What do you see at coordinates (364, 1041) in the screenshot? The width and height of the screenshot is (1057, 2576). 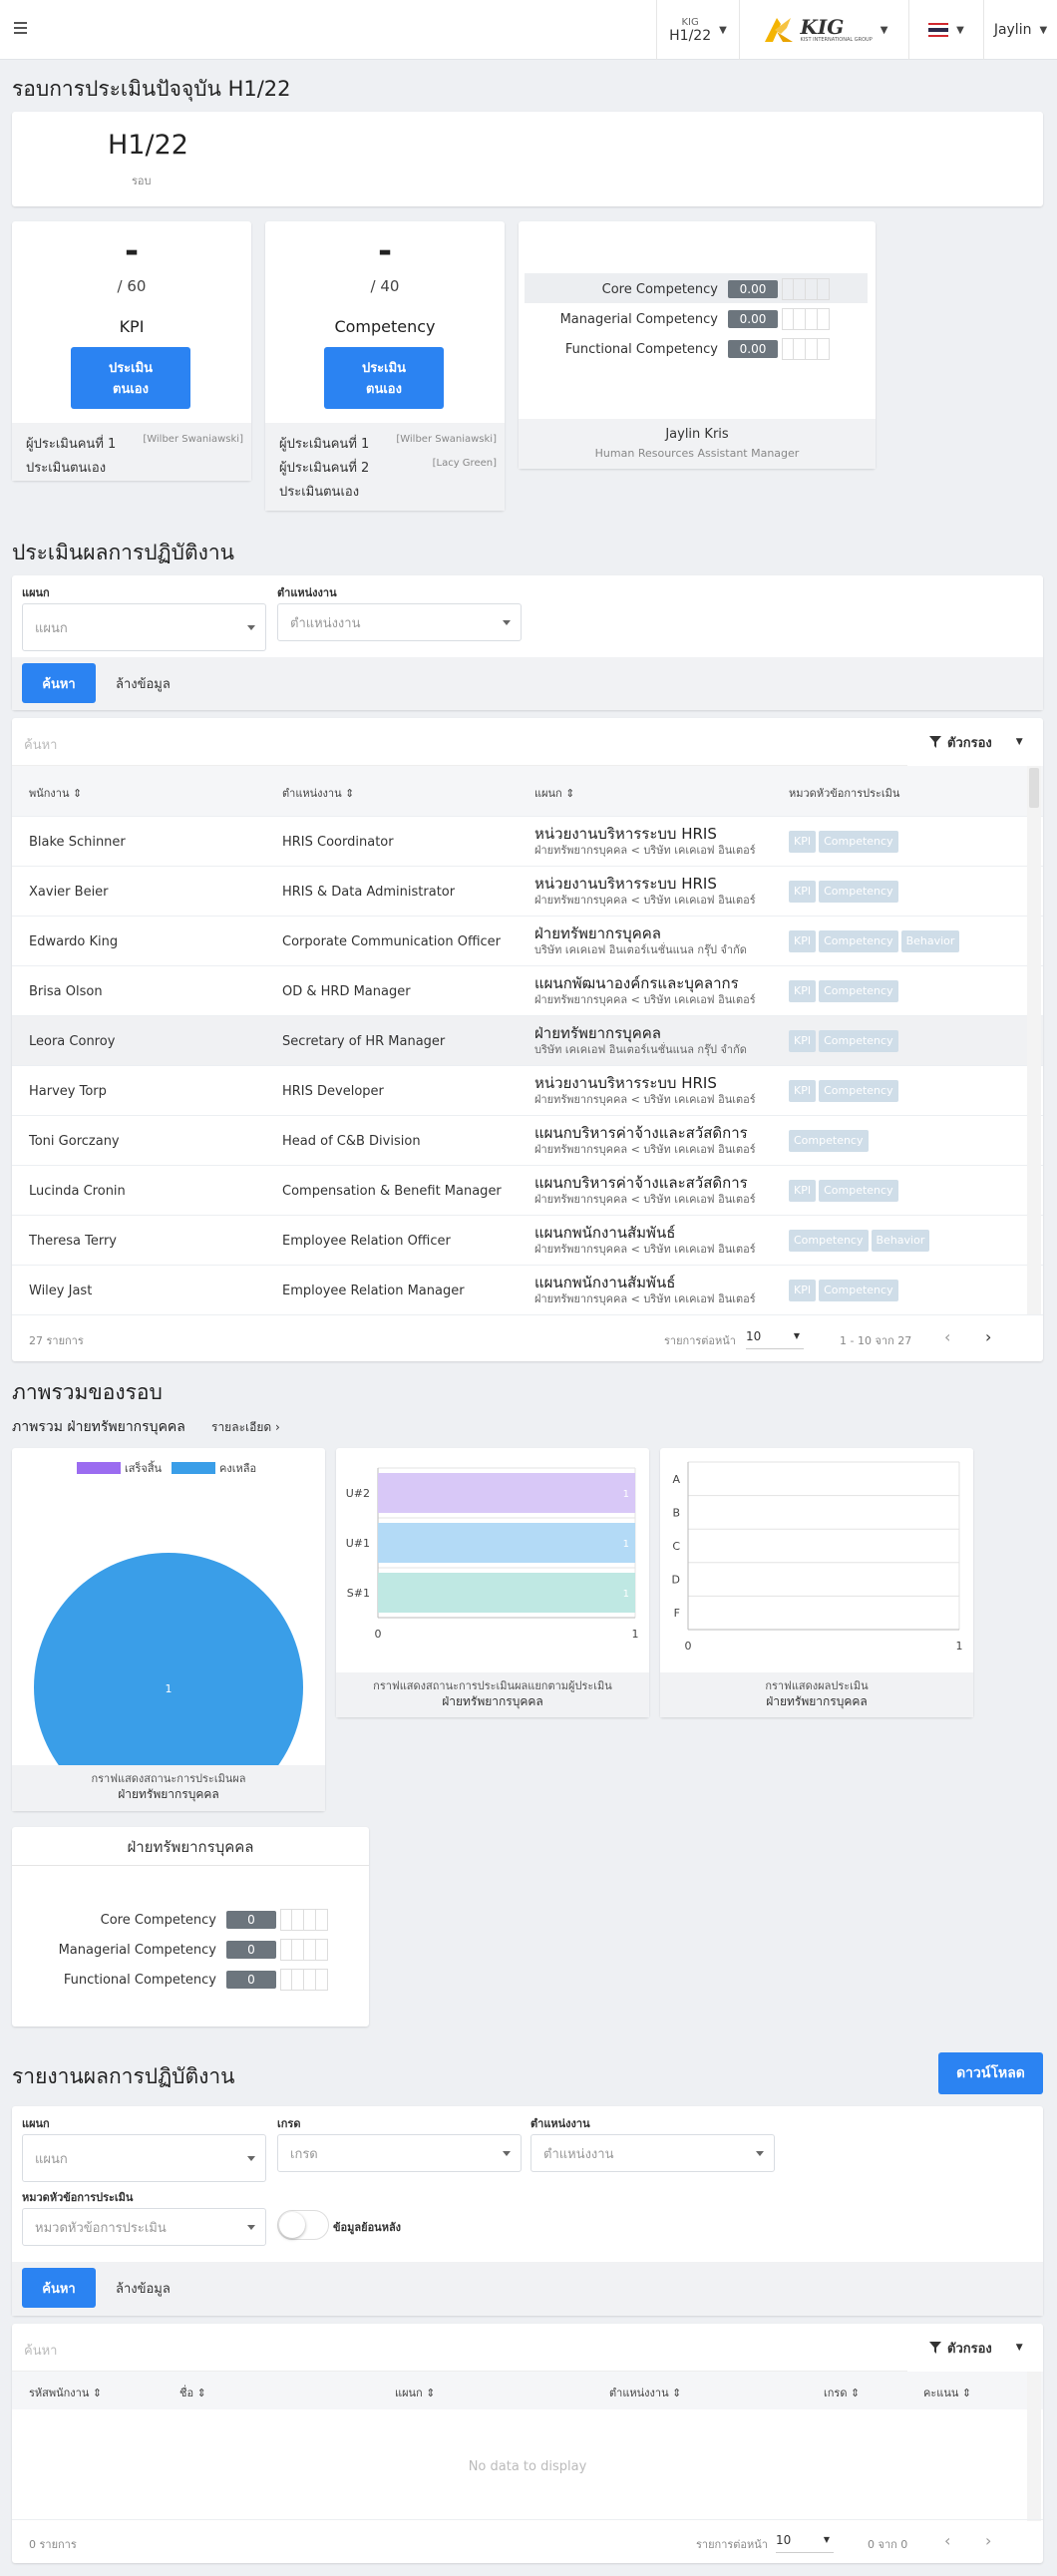 I see `employee-position: Secretary of HR Manager` at bounding box center [364, 1041].